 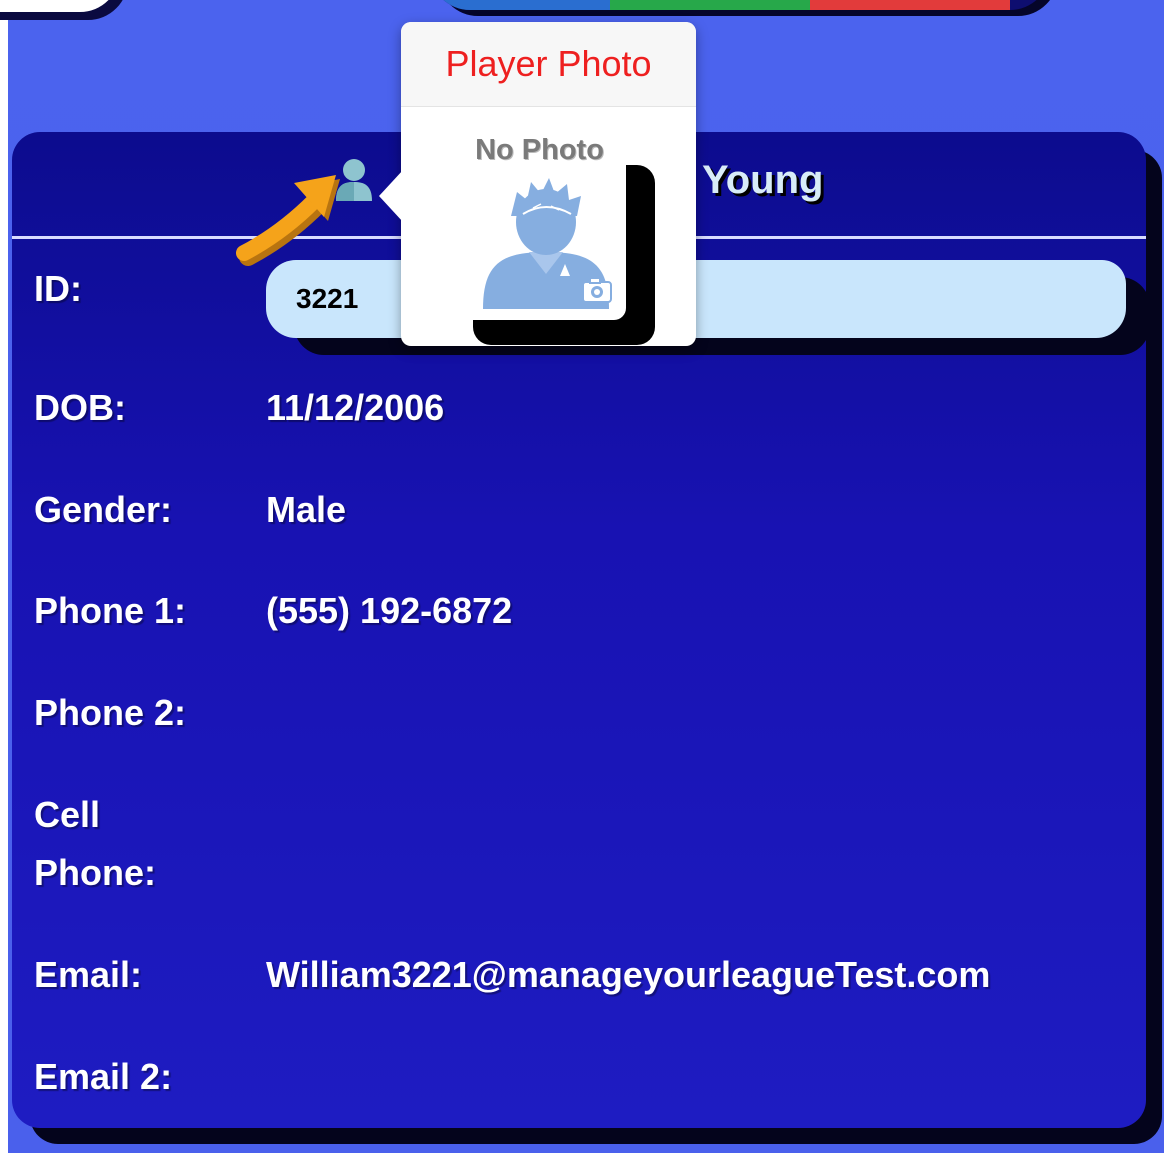 What do you see at coordinates (103, 1076) in the screenshot?
I see `email2-label: Email 2:` at bounding box center [103, 1076].